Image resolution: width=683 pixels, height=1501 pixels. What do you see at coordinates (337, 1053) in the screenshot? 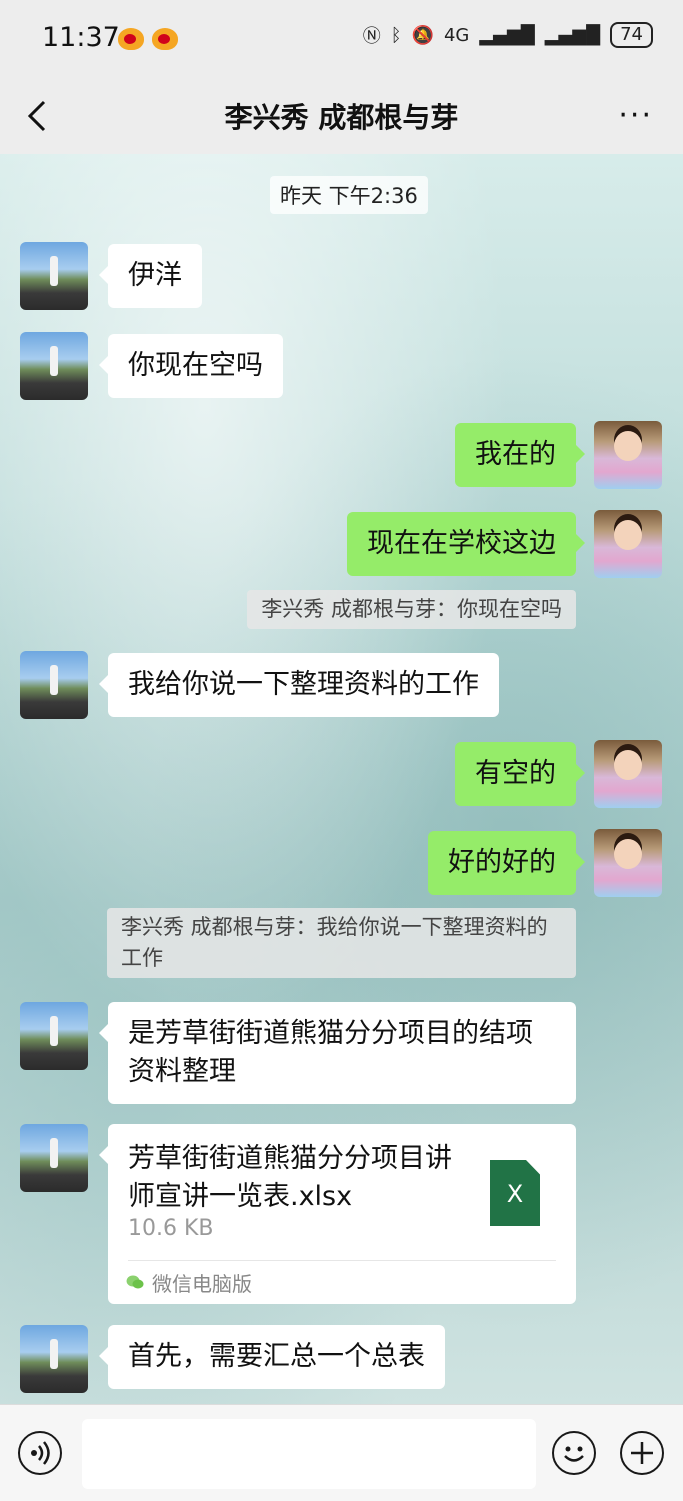
I see `incoming-message: 是芳草街街道熊猫分分项目的结项资料整理` at bounding box center [337, 1053].